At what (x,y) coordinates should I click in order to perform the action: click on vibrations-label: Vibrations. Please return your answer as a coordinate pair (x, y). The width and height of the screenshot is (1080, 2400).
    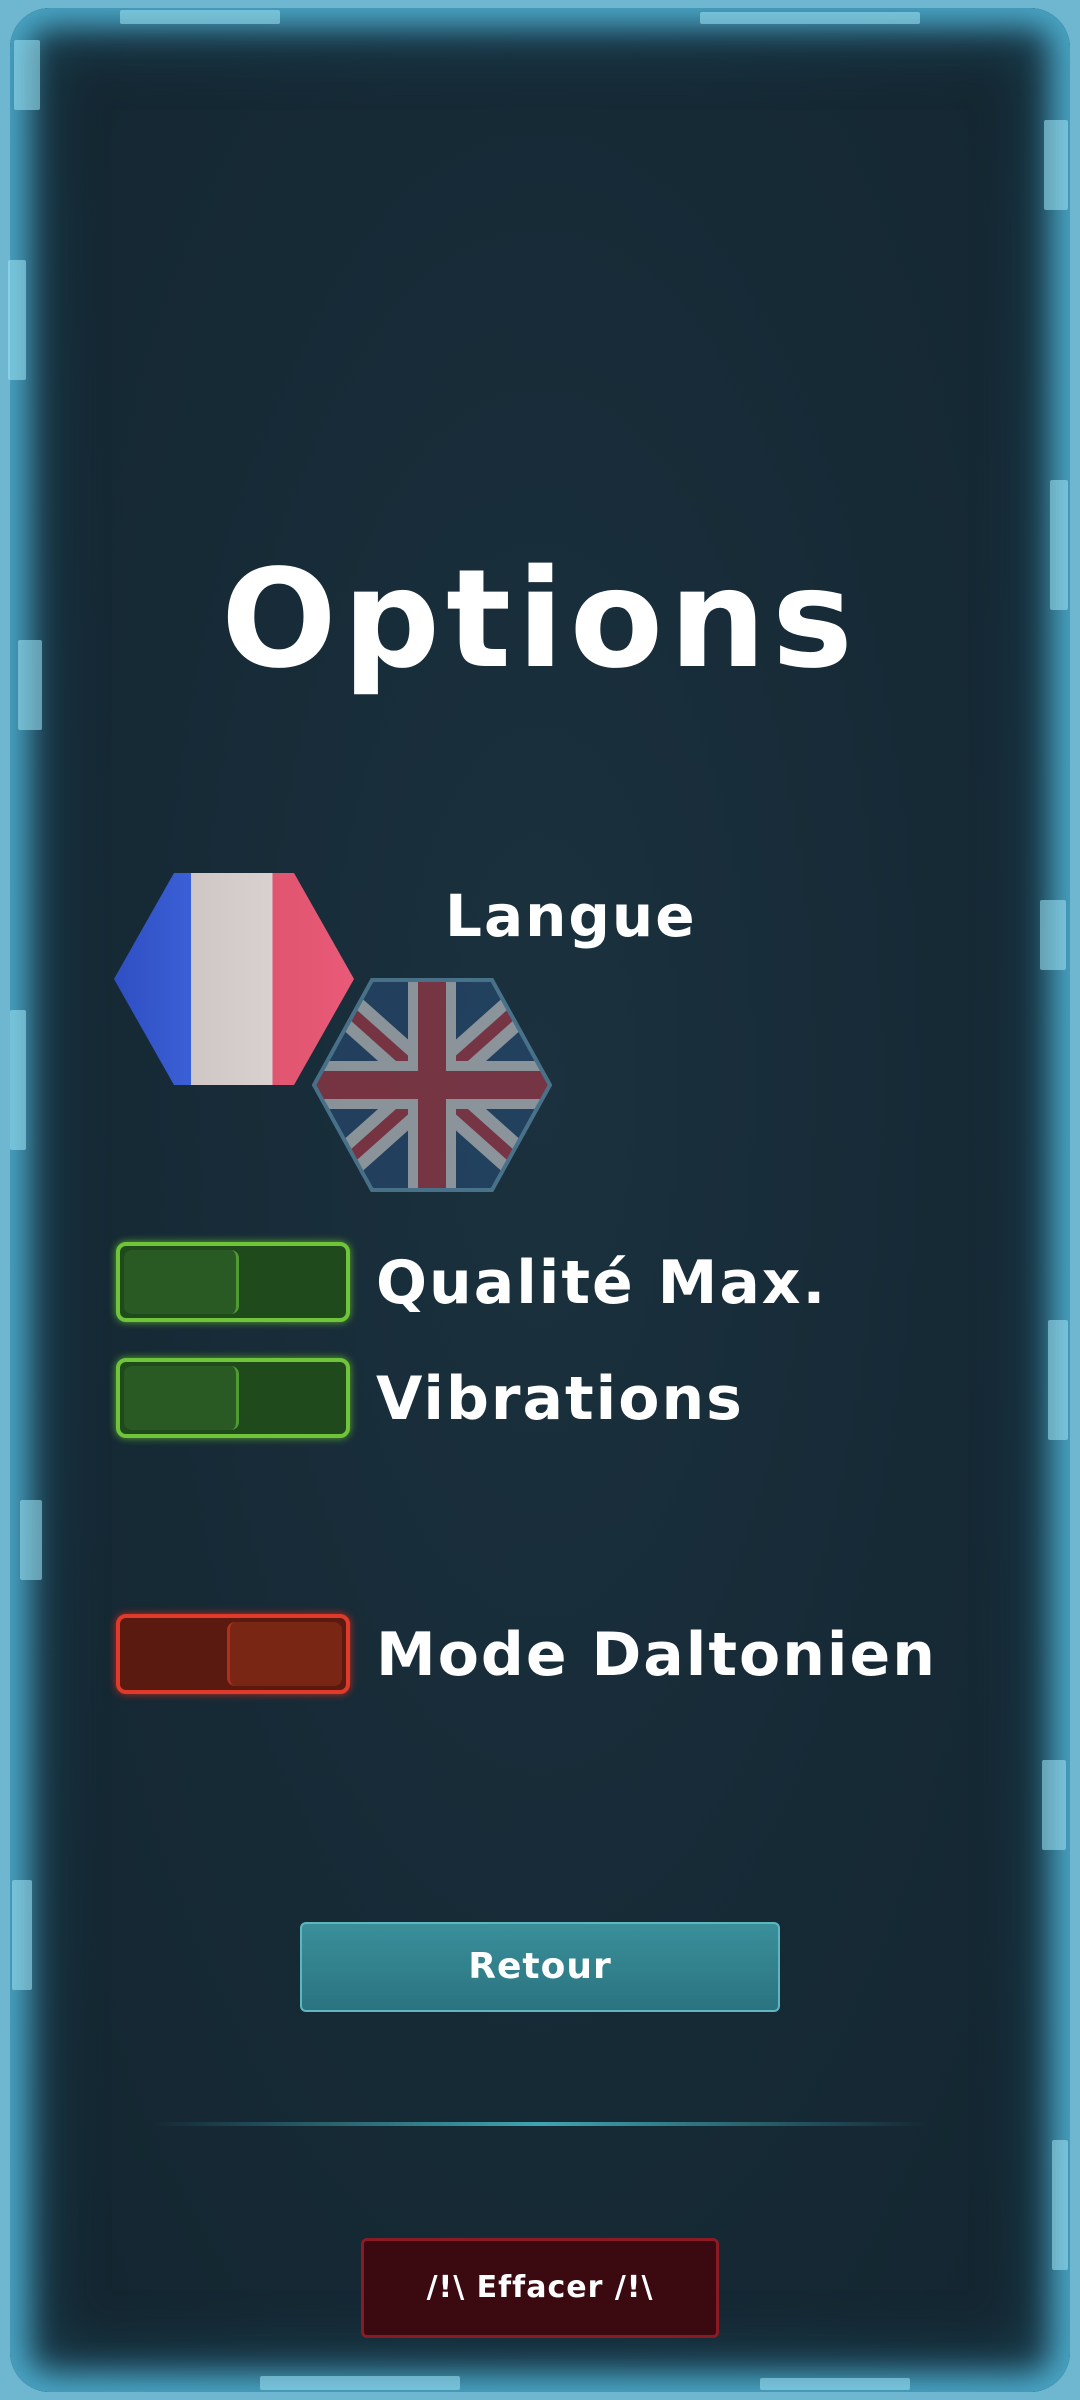
    Looking at the image, I should click on (560, 1399).